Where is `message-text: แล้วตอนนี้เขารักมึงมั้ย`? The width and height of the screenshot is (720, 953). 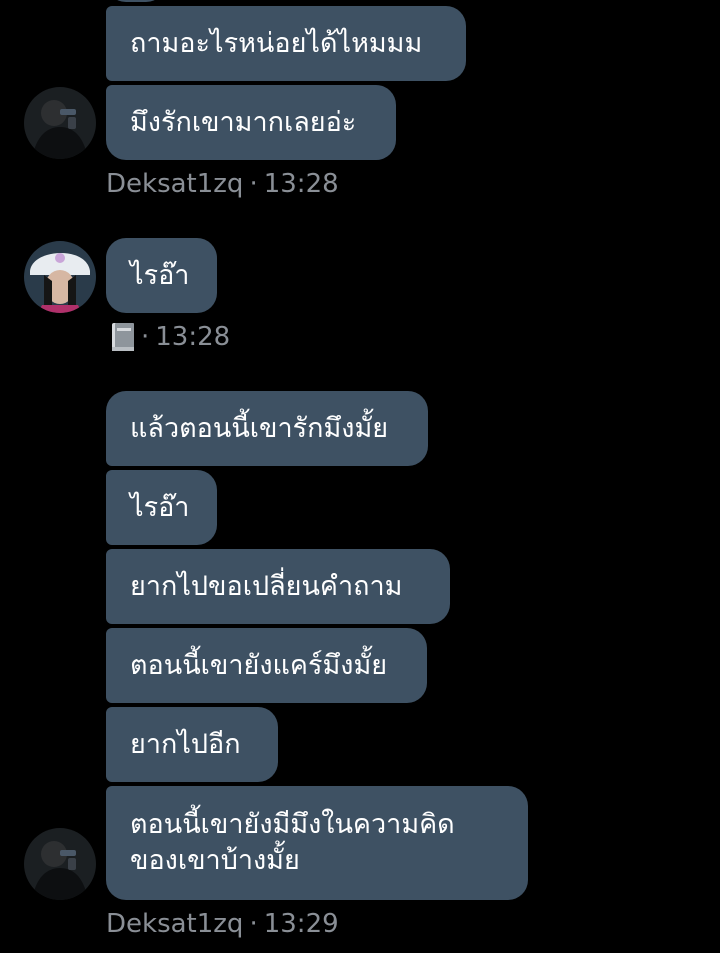 message-text: แล้วตอนนี้เขารักมึงมั้ย is located at coordinates (259, 428).